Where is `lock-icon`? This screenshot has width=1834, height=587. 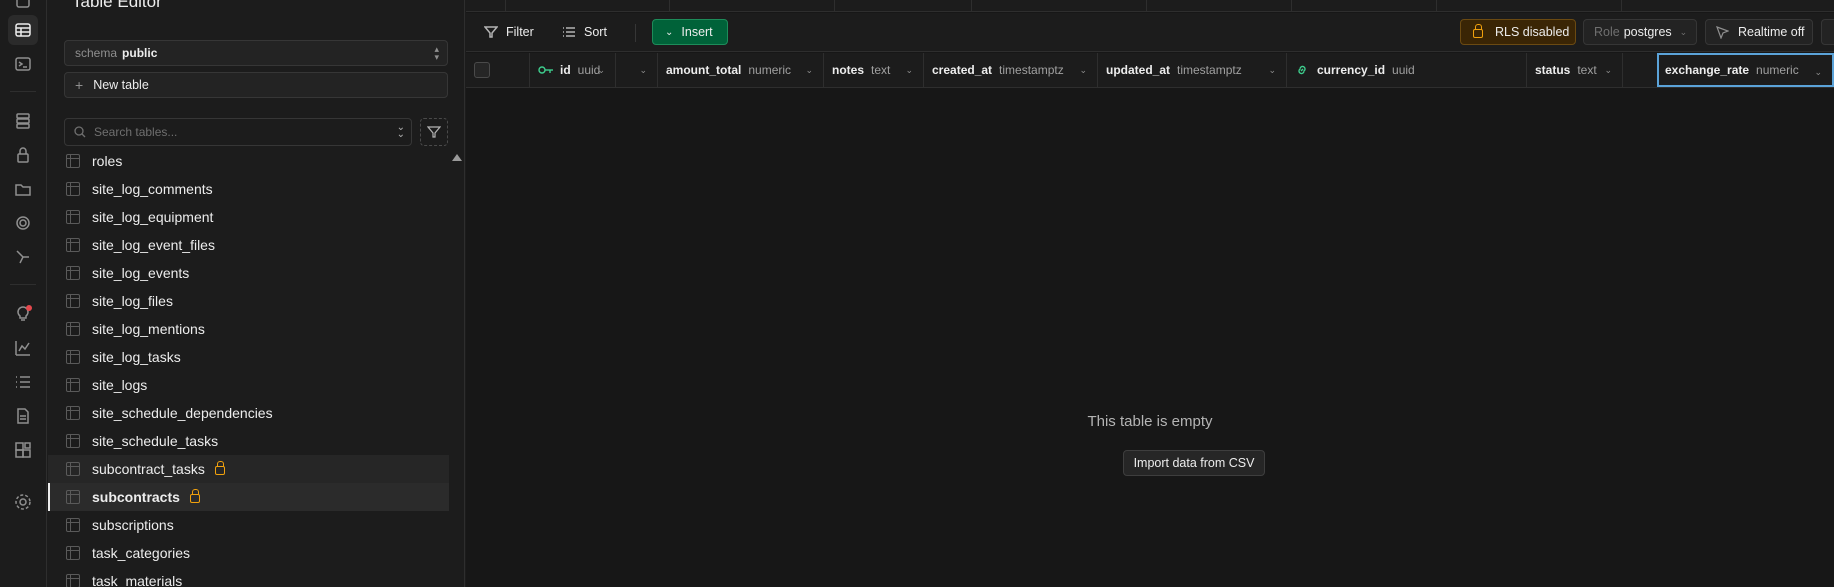
lock-icon is located at coordinates (1478, 31).